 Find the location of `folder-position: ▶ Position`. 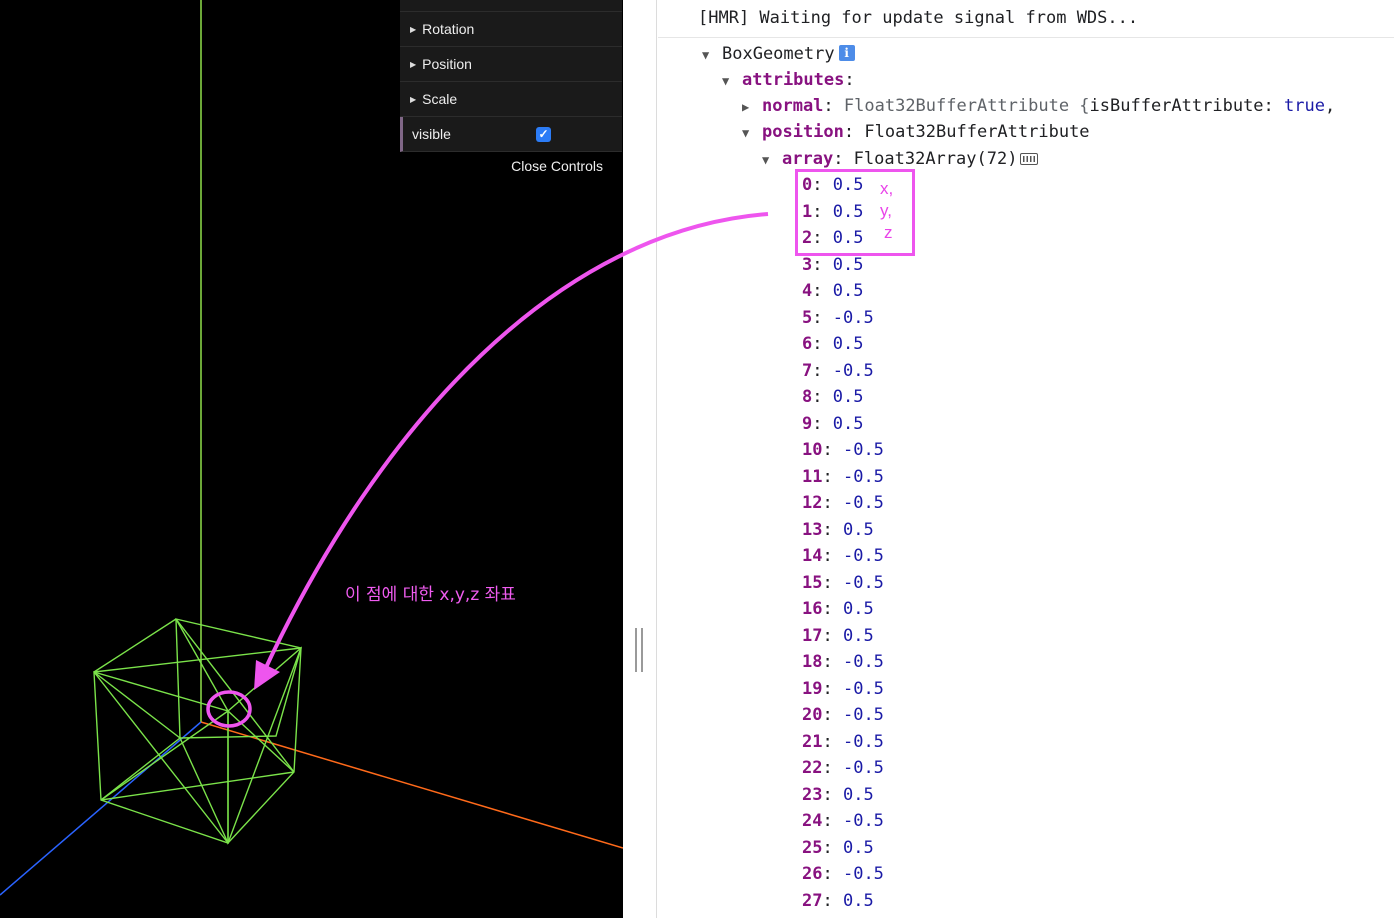

folder-position: ▶ Position is located at coordinates (511, 64).